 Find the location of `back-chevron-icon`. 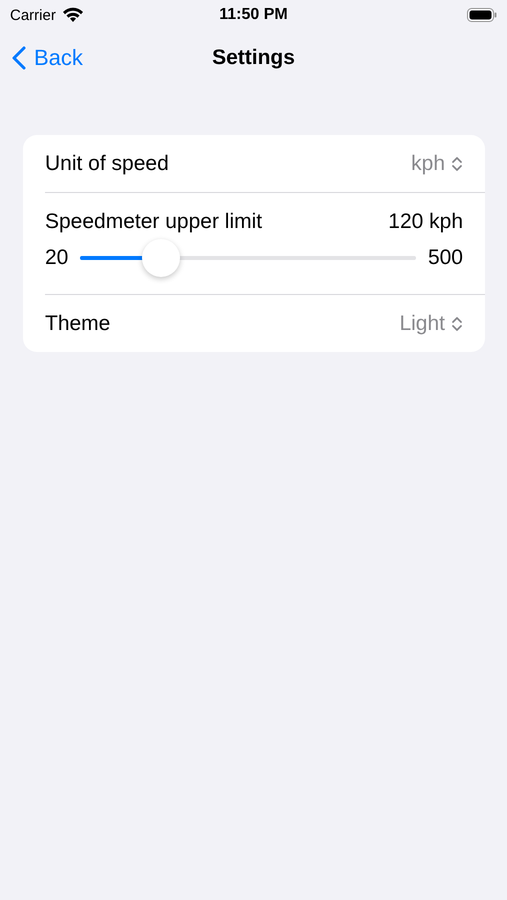

back-chevron-icon is located at coordinates (19, 58).